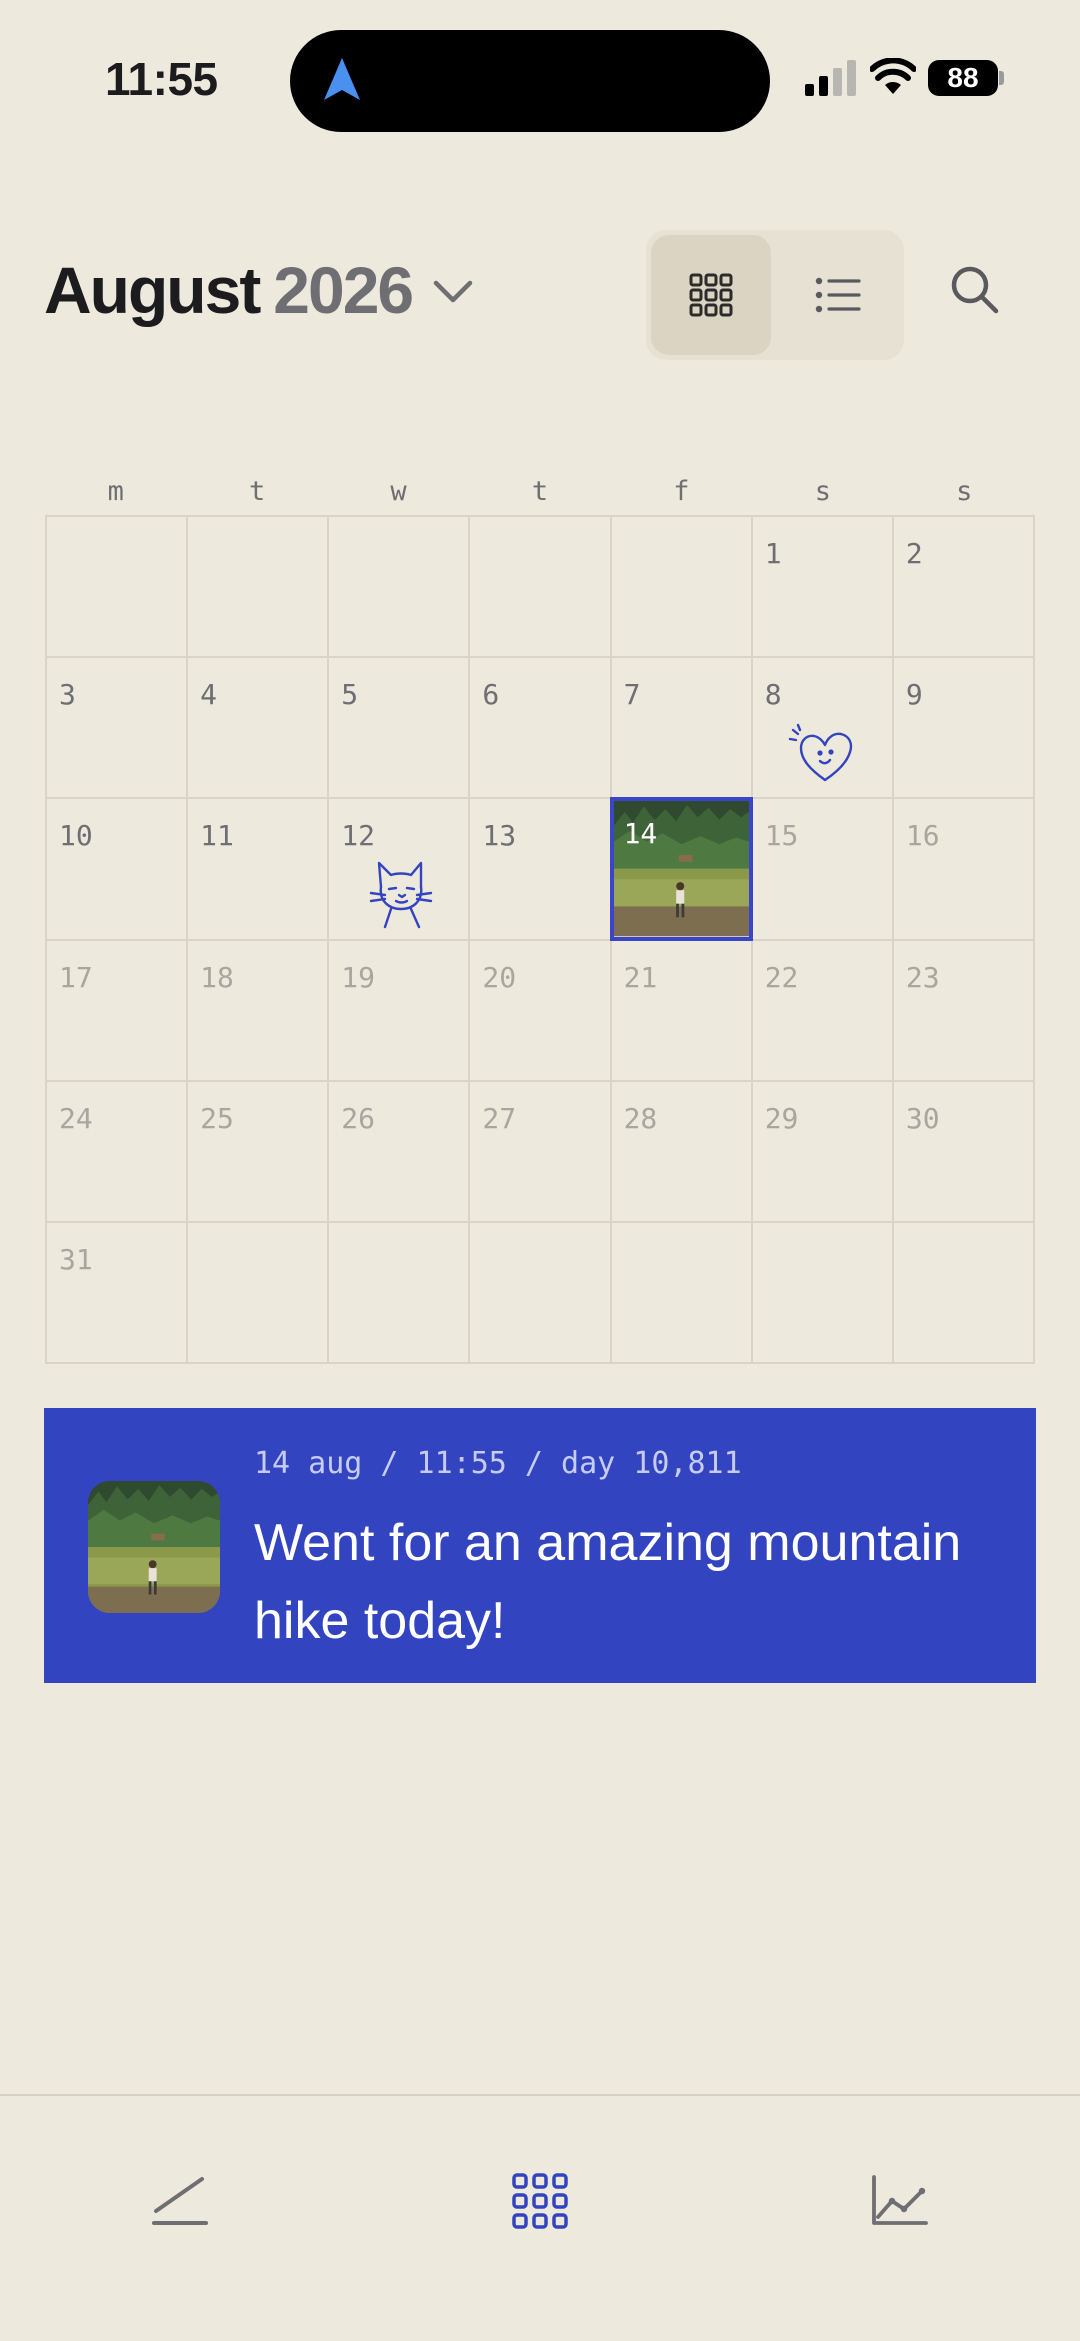  Describe the element at coordinates (491, 695) in the screenshot. I see `day-number: 6` at that location.